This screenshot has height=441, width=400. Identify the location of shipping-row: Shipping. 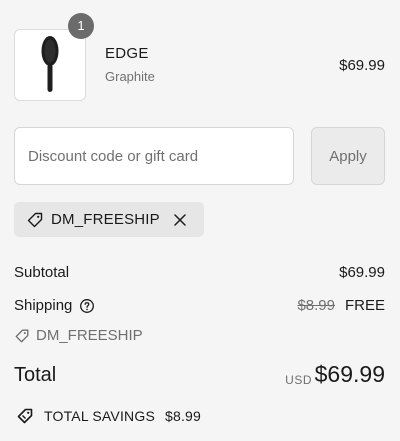
(54, 305).